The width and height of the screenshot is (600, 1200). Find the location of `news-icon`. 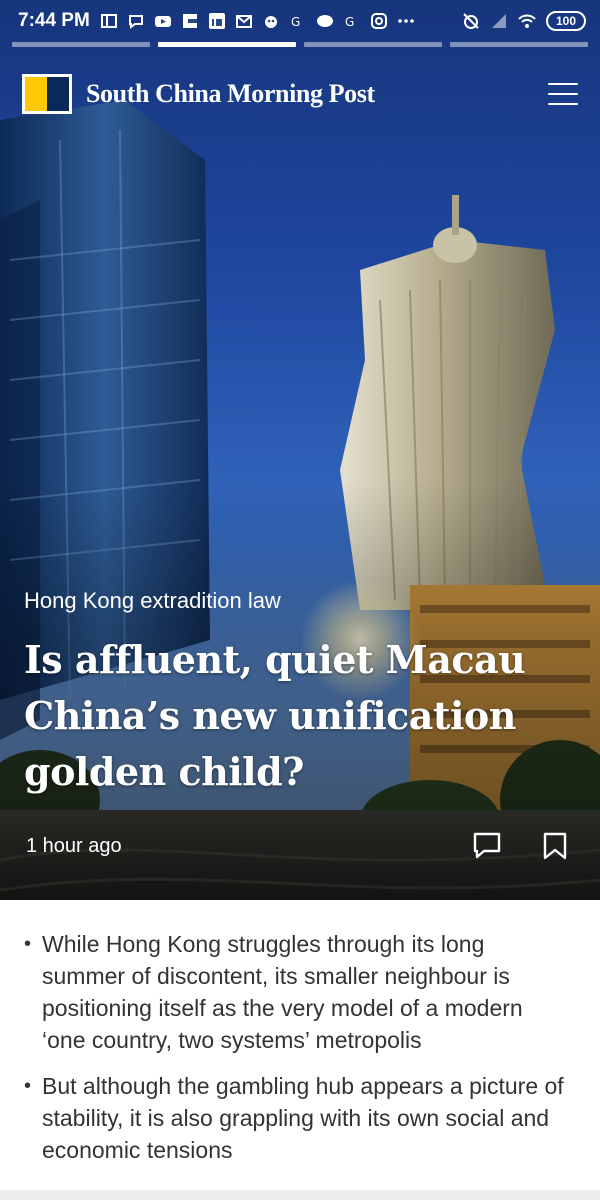

news-icon is located at coordinates (325, 21).